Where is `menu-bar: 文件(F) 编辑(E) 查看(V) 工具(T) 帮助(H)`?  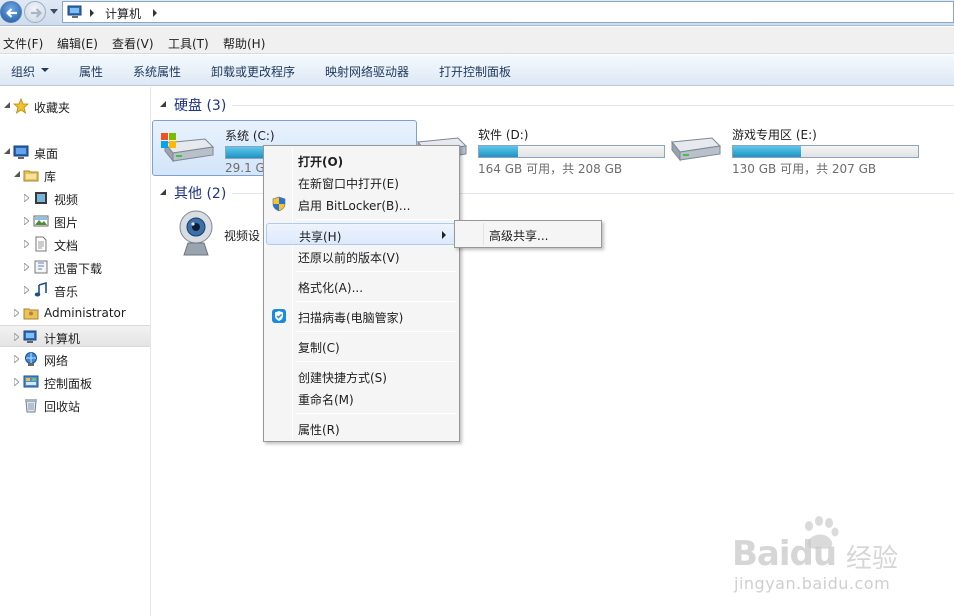
menu-bar: 文件(F) 编辑(E) 查看(V) 工具(T) 帮助(H) is located at coordinates (477, 40).